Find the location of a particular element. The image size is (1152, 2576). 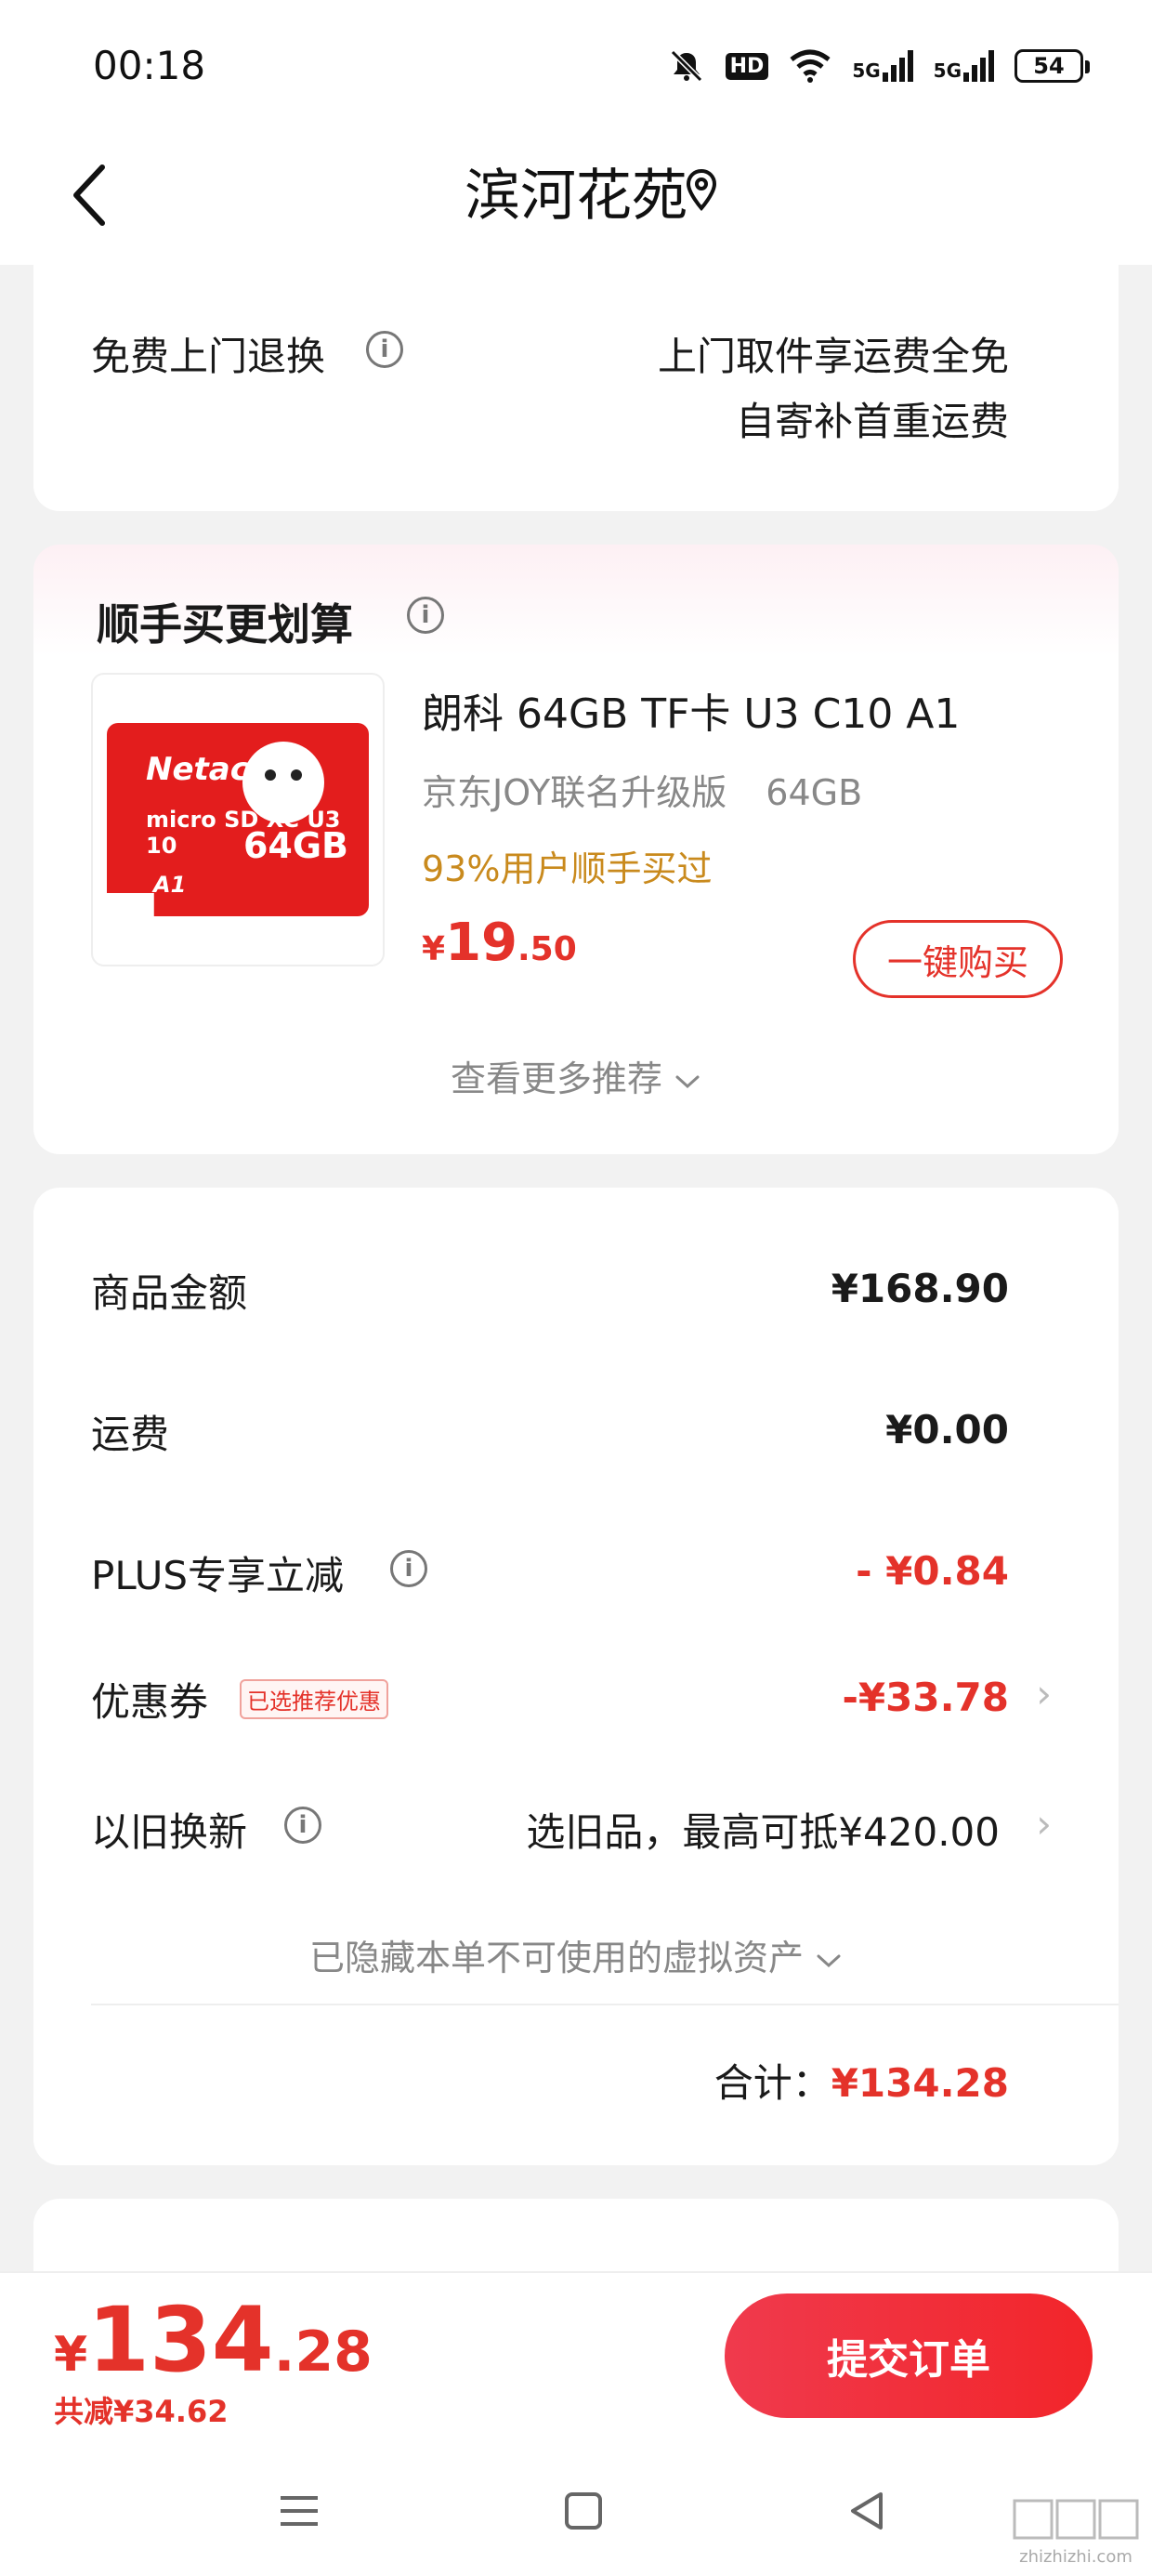

product-variant: 京东JOY联名升级版 is located at coordinates (574, 792).